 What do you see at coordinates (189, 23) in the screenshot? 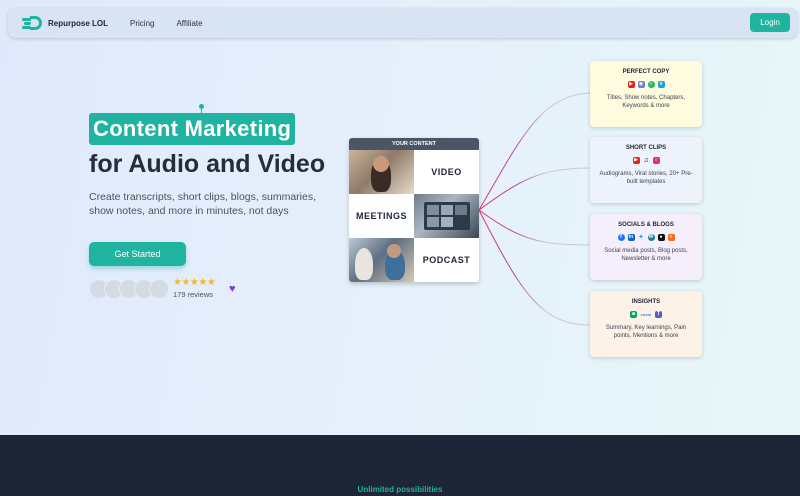
I see `nav-link-affiliate: Affiliate` at bounding box center [189, 23].